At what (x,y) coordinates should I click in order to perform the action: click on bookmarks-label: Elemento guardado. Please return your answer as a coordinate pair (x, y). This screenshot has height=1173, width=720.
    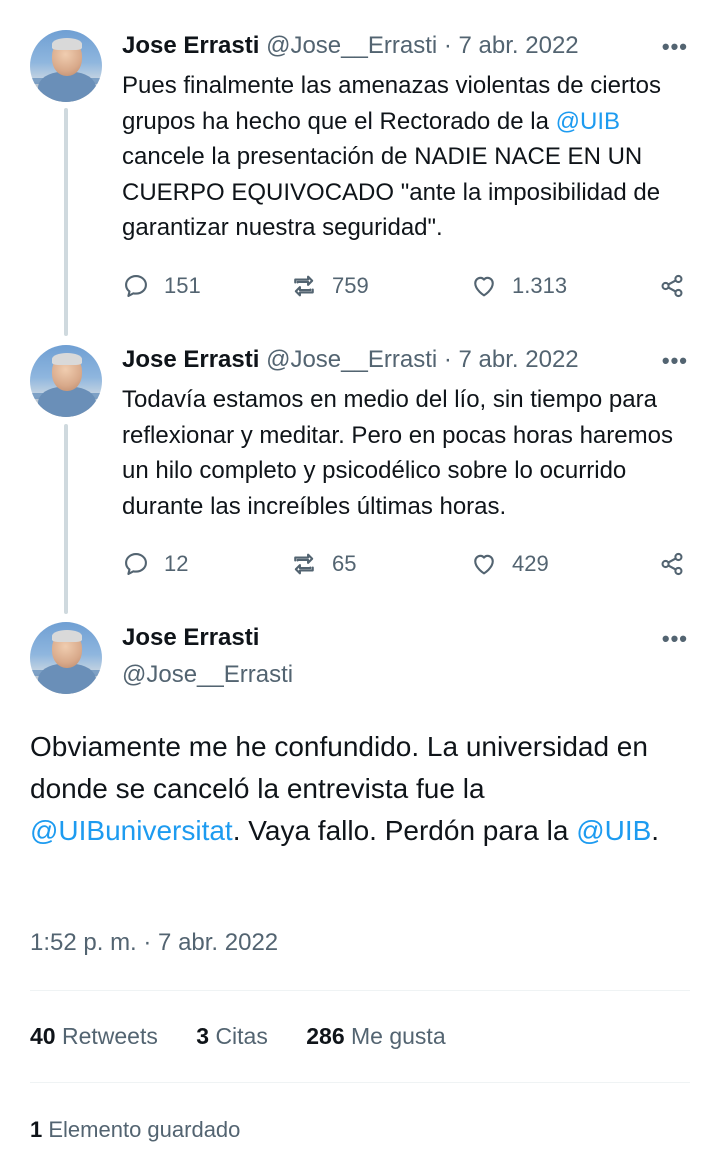
    Looking at the image, I should click on (144, 1129).